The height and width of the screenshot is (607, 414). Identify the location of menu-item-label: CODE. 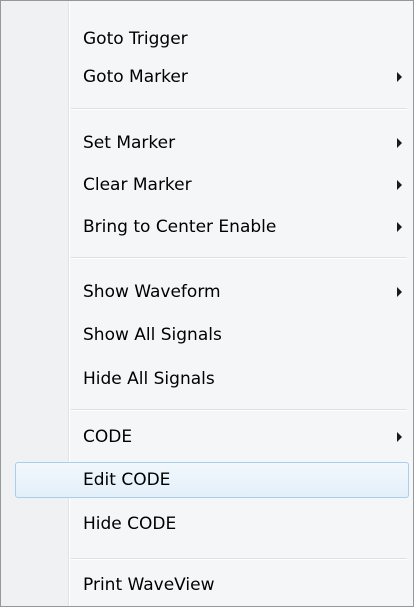
(108, 437).